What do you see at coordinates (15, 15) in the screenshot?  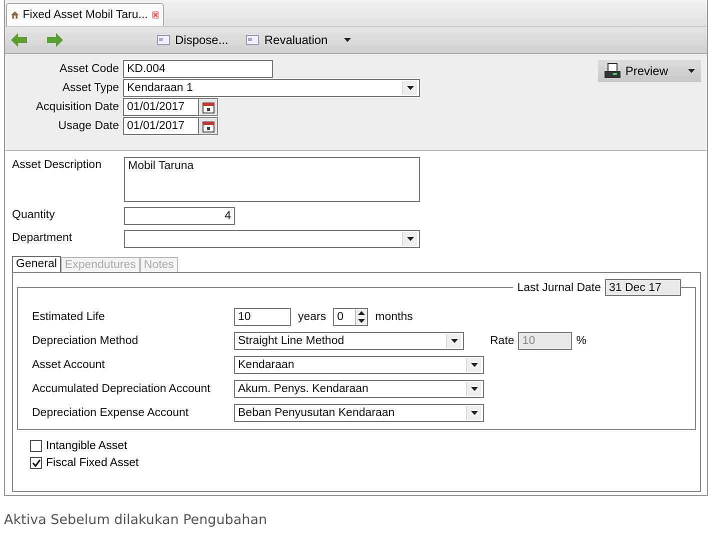 I see `home-icon` at bounding box center [15, 15].